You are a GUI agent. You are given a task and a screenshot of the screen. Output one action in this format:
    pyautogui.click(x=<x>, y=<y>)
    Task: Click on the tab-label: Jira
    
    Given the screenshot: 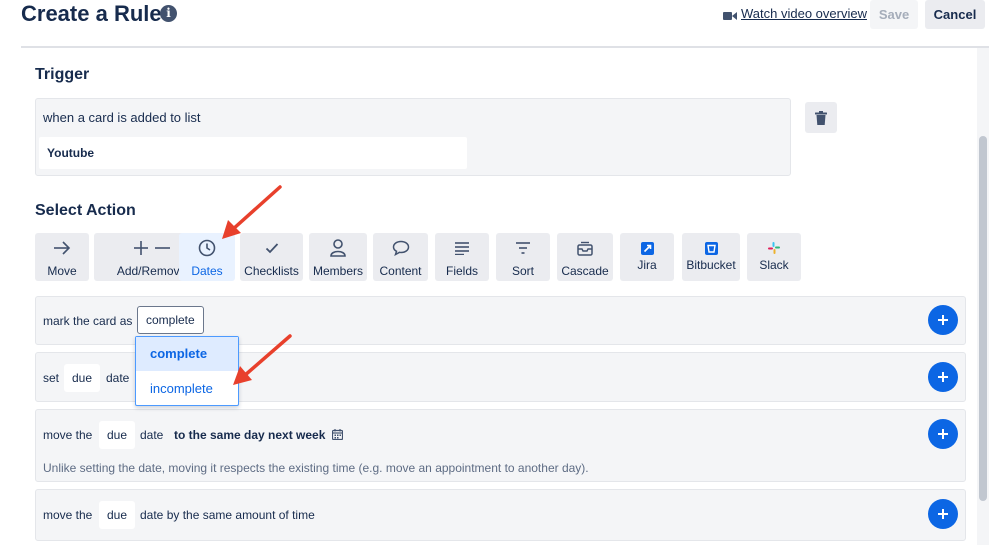 What is the action you would take?
    pyautogui.click(x=647, y=265)
    